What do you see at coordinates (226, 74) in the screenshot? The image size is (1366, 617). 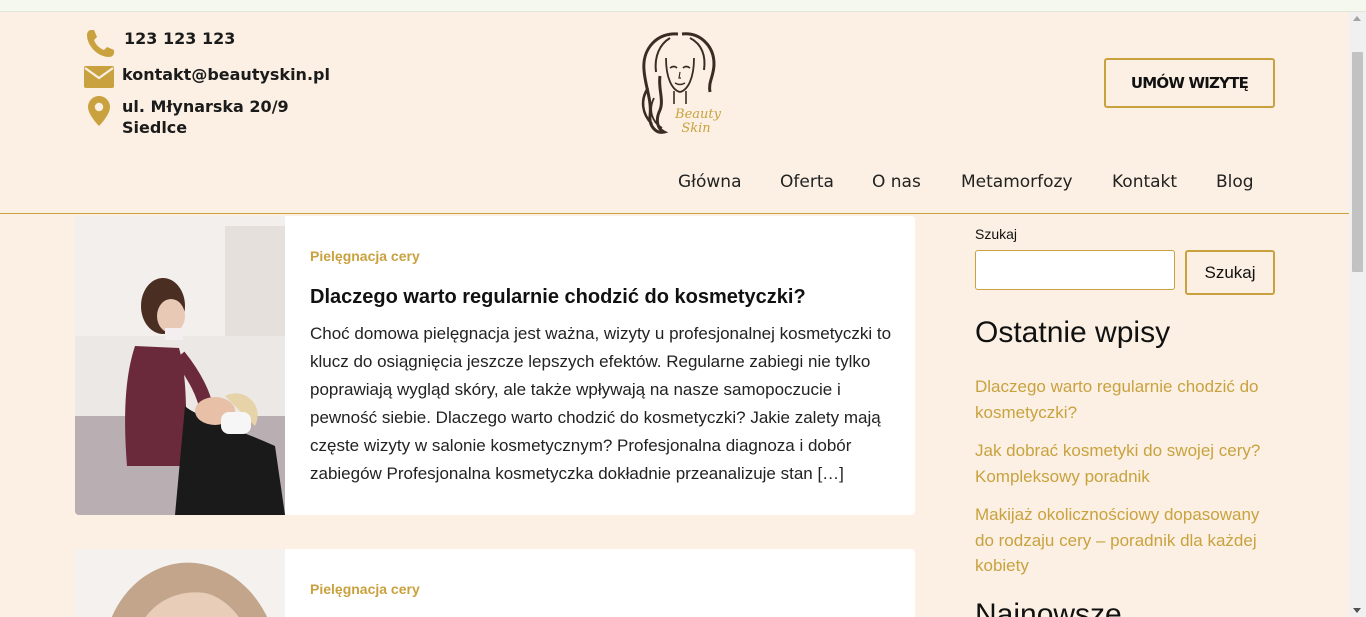 I see `email-address: kontakt@beautyskin.pl` at bounding box center [226, 74].